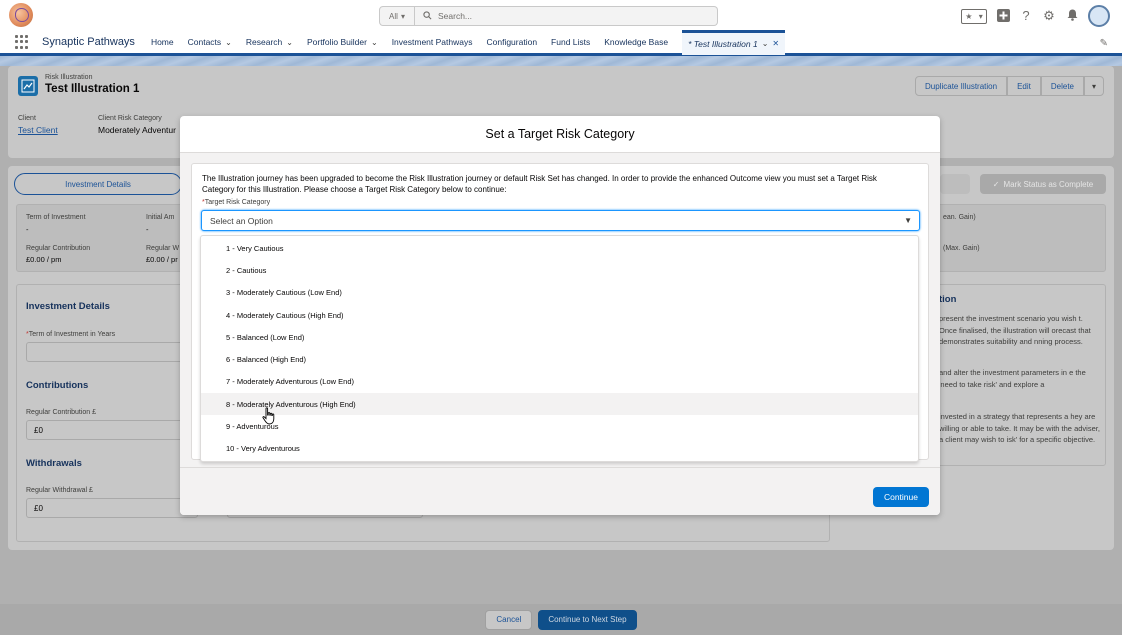 This screenshot has height=635, width=1122. Describe the element at coordinates (948, 299) in the screenshot. I see `guidance-title: tion` at that location.